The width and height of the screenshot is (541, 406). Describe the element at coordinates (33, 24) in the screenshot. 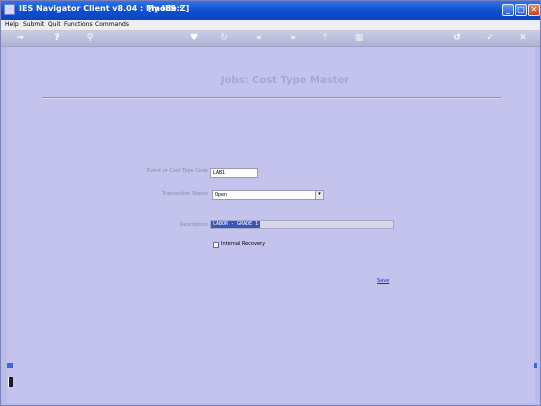

I see `menu-submit: Submit` at that location.